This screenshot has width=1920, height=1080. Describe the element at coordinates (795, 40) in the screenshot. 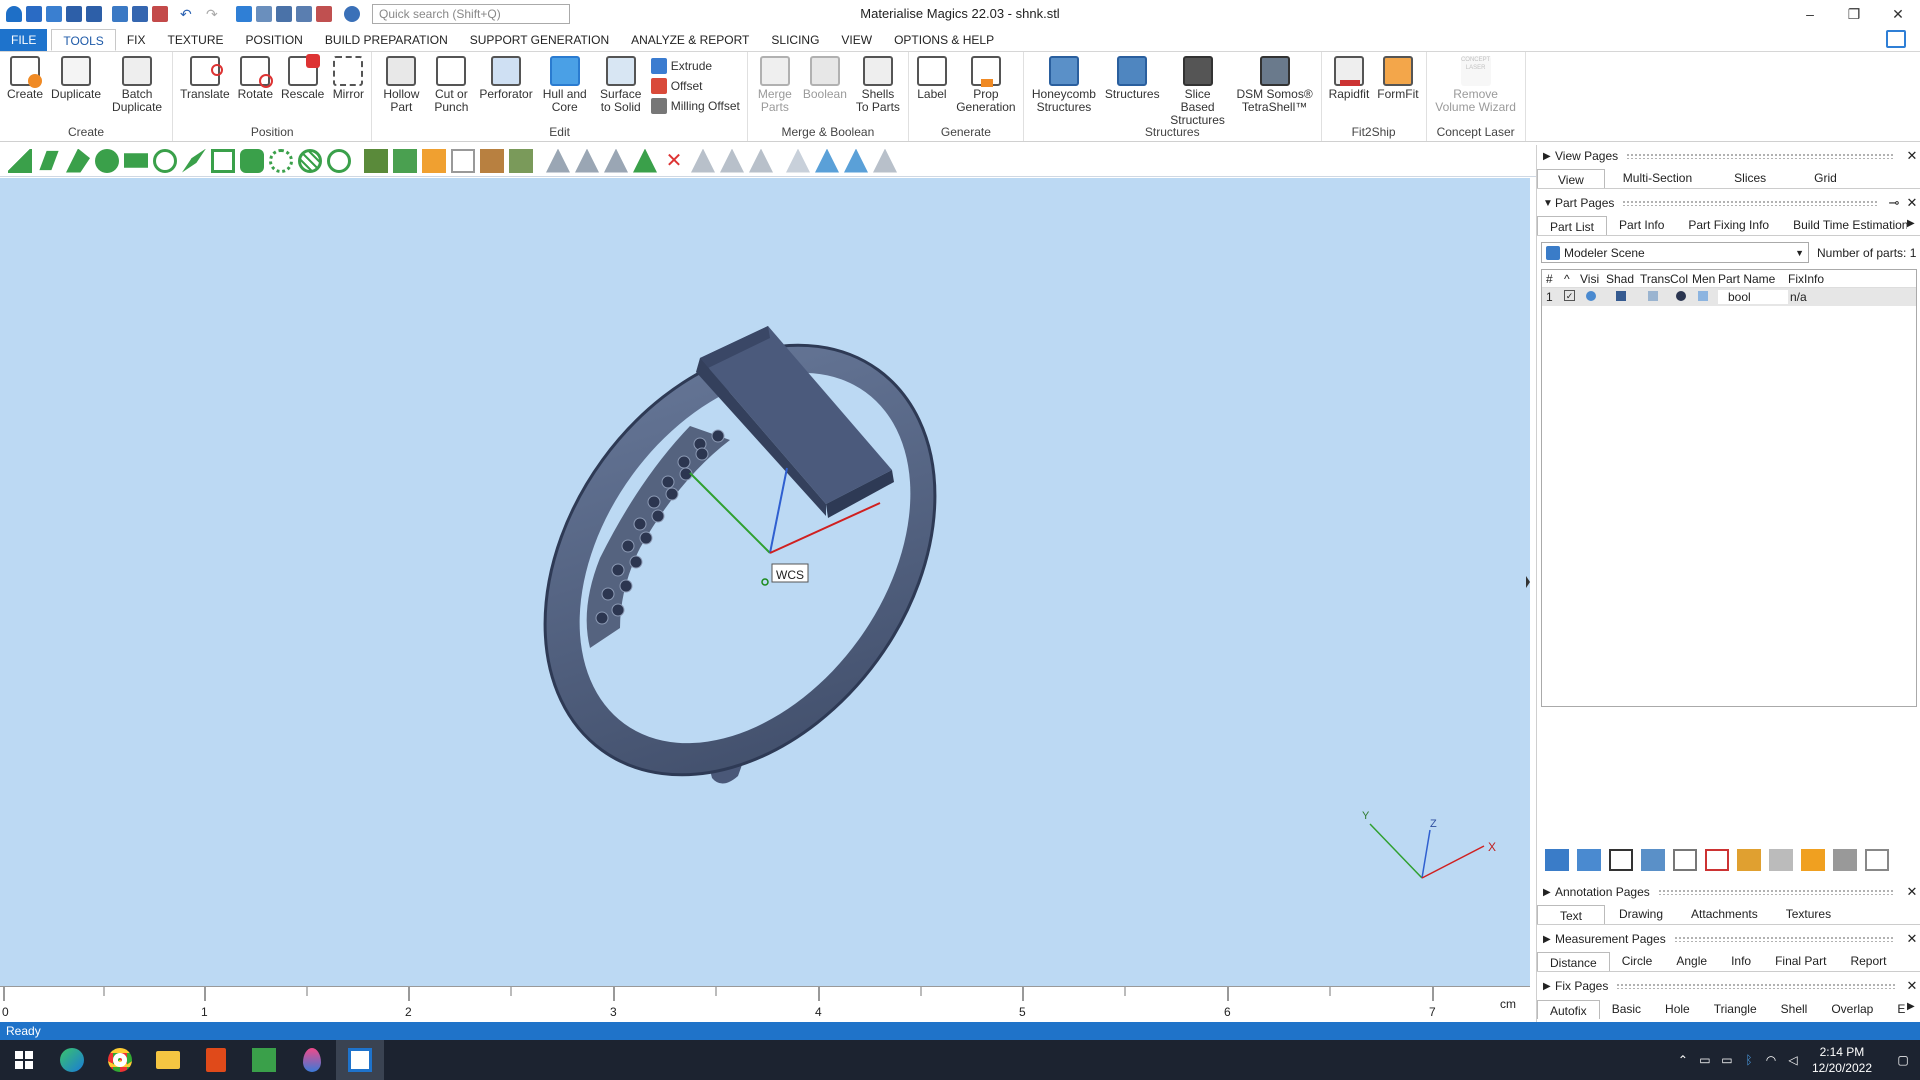

I see `tab-slicing: SLICING` at that location.